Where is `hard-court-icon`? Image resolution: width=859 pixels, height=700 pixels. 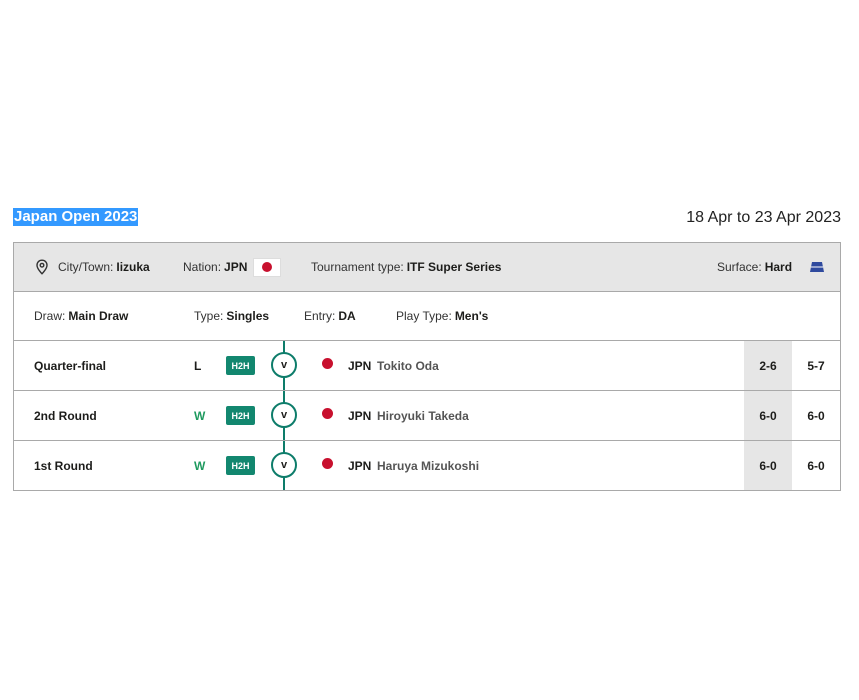
hard-court-icon is located at coordinates (817, 267).